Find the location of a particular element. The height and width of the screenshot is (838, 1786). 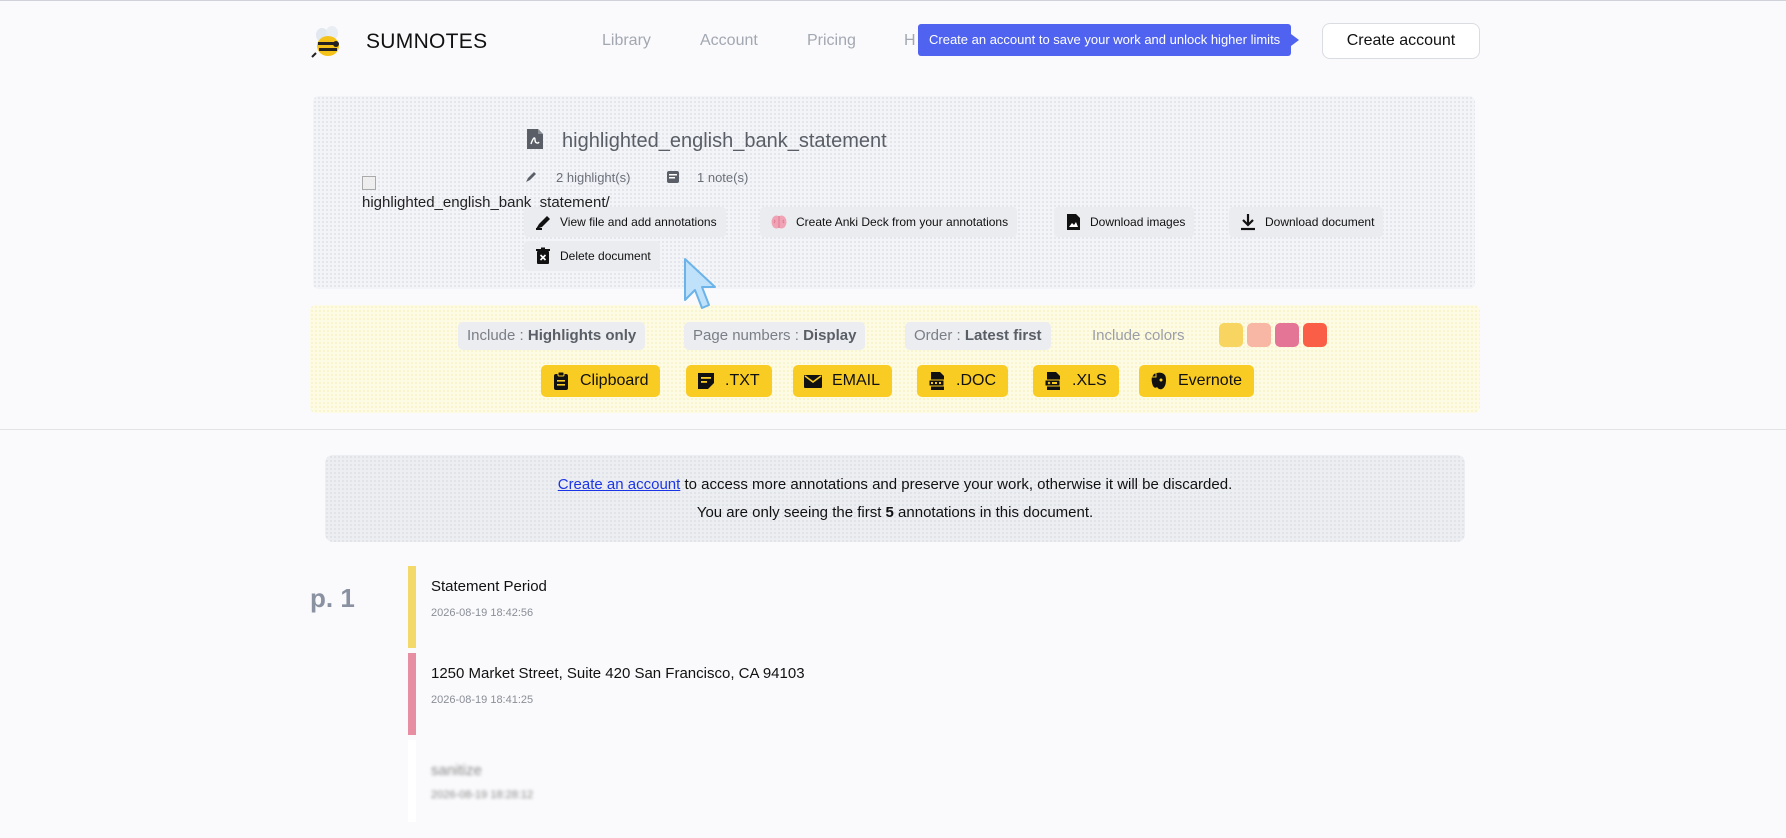

annotation-limit-count: 5 is located at coordinates (889, 512).